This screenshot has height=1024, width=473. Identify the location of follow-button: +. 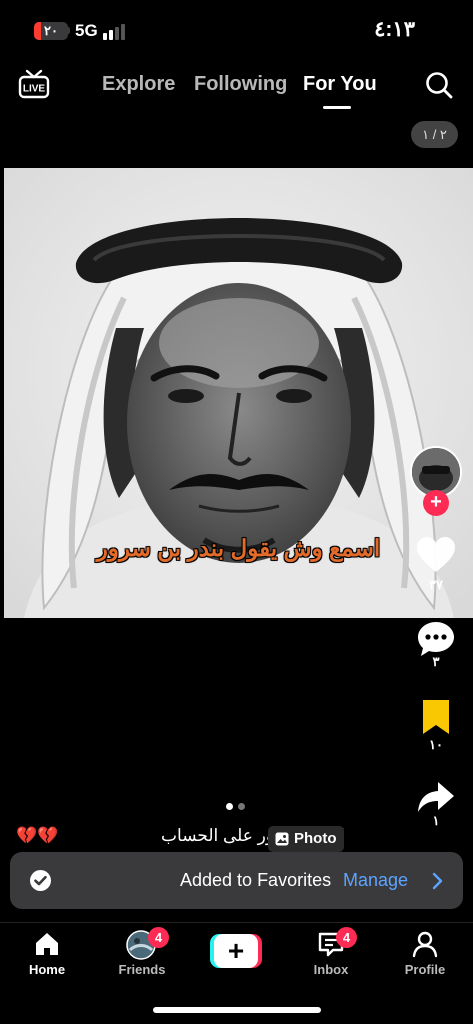
(436, 503).